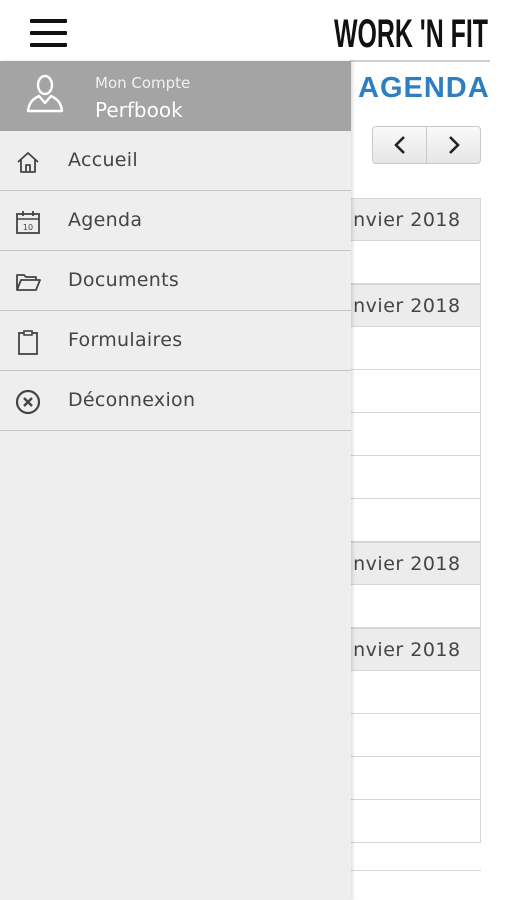  Describe the element at coordinates (48, 33) in the screenshot. I see `hamburger-menu-icon` at that location.